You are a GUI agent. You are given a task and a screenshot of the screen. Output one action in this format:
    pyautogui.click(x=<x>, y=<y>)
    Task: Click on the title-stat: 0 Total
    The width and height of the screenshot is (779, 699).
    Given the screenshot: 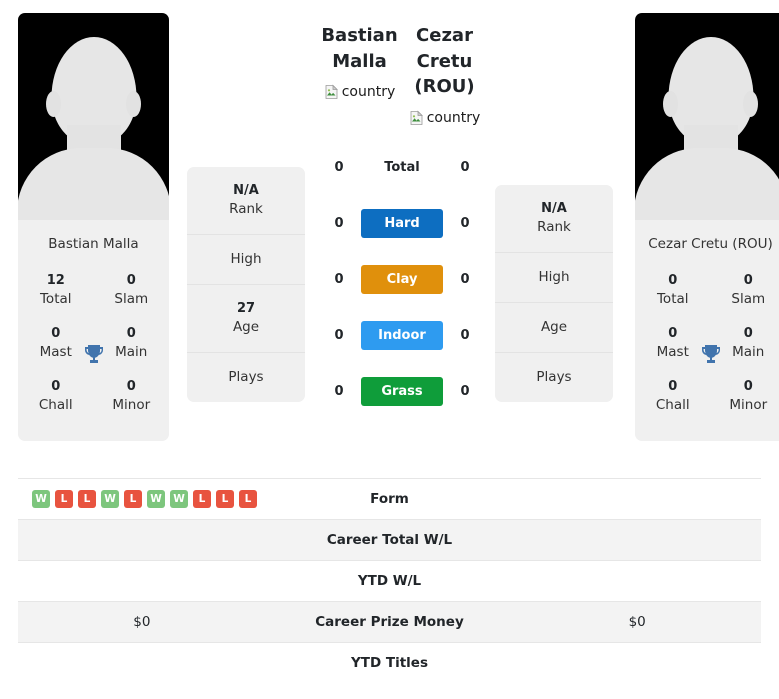 What is the action you would take?
    pyautogui.click(x=673, y=292)
    